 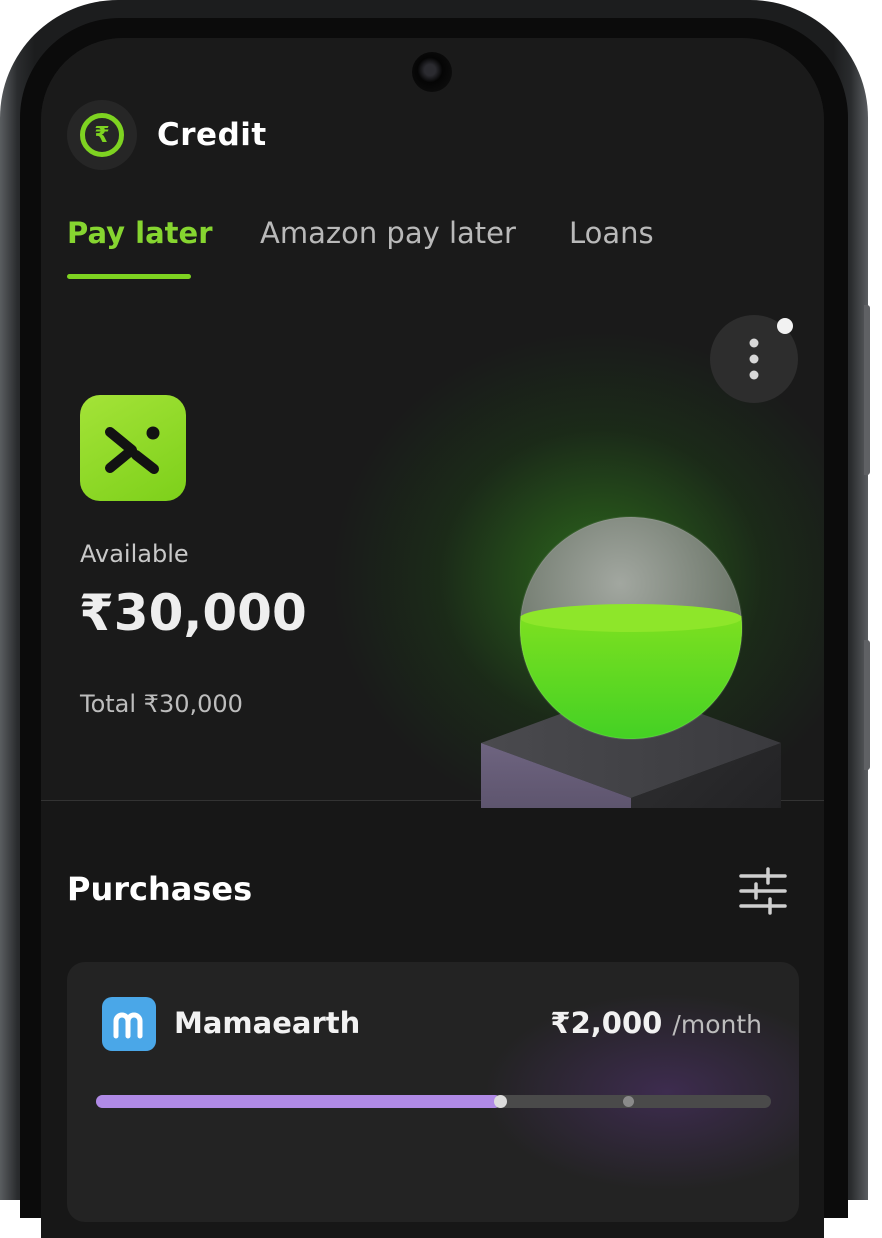 I want to click on more-vertical-icon, so click(x=754, y=359).